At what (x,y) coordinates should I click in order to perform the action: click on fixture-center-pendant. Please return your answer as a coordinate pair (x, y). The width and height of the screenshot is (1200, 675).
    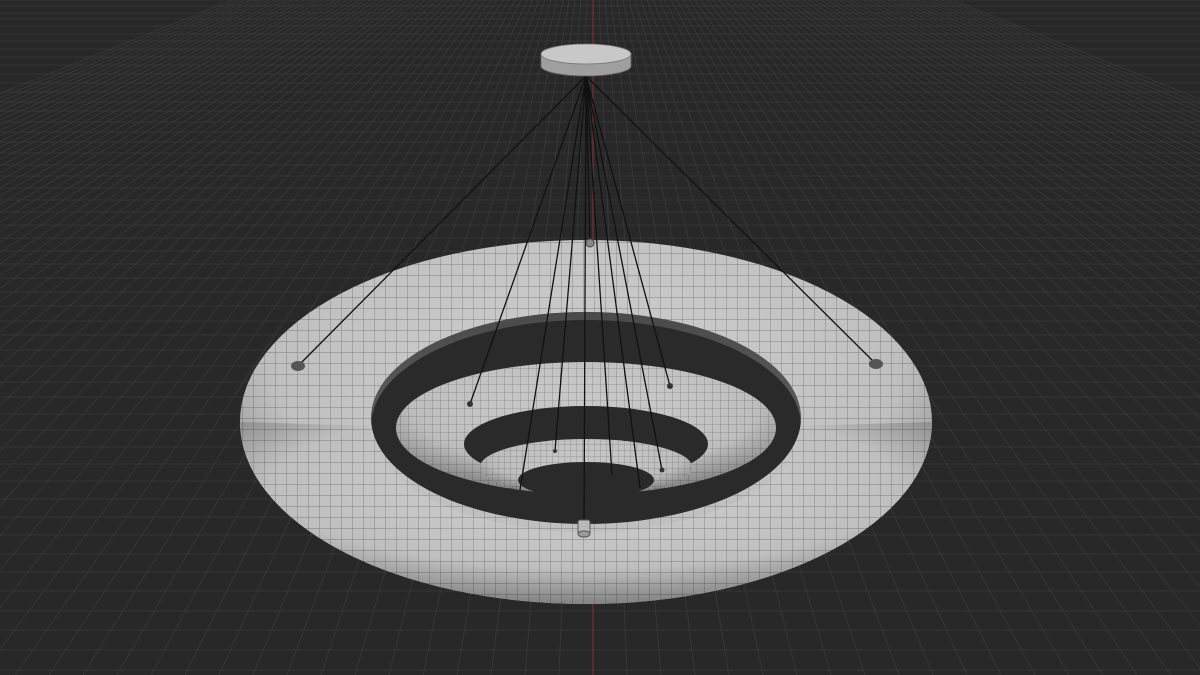
    Looking at the image, I should click on (584, 528).